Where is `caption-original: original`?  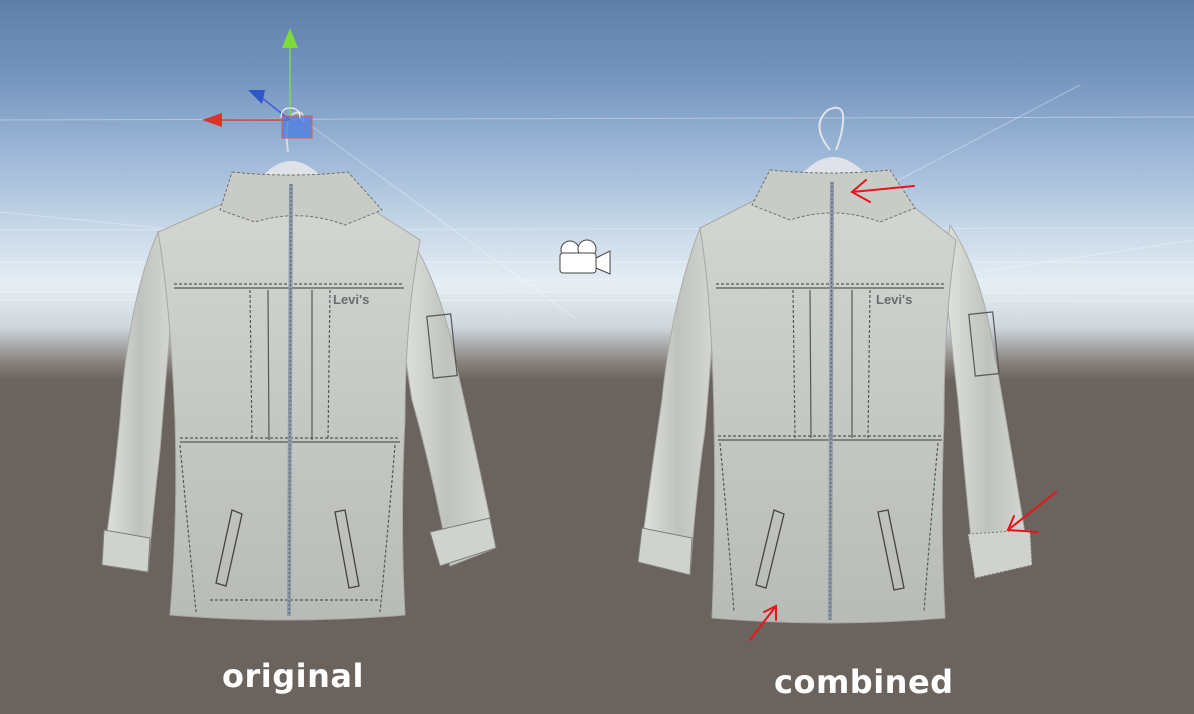 caption-original: original is located at coordinates (293, 676).